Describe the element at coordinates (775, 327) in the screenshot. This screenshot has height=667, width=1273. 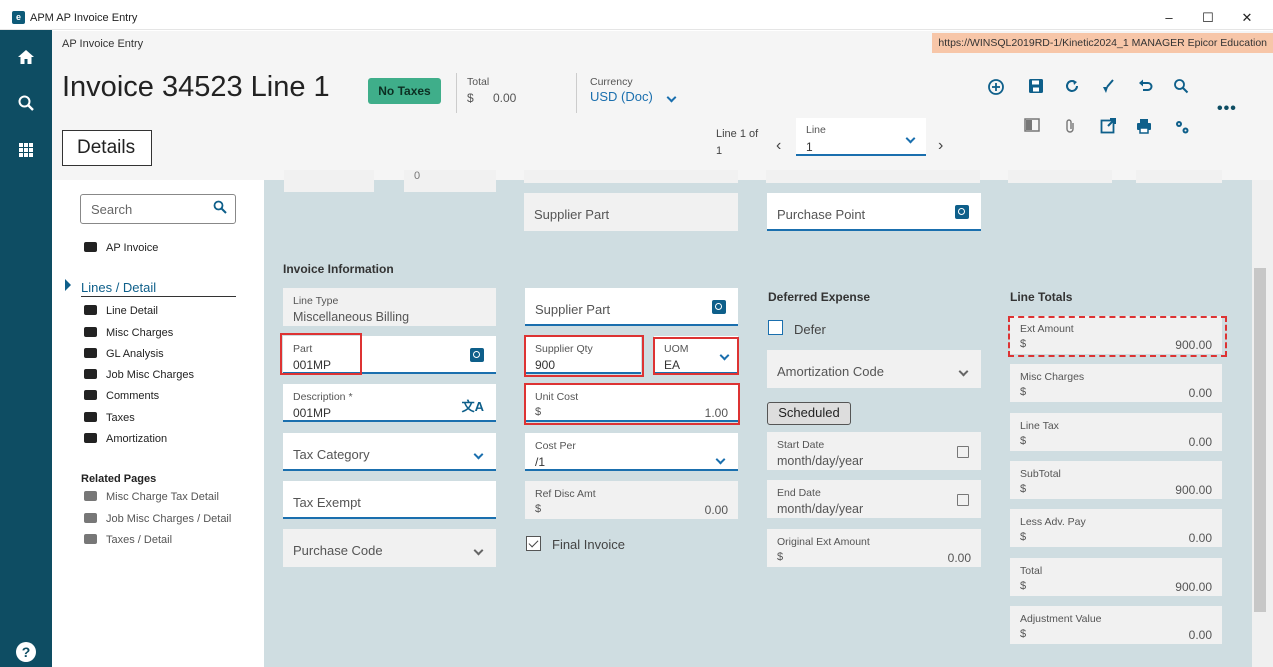
I see `defer-checkbox` at that location.